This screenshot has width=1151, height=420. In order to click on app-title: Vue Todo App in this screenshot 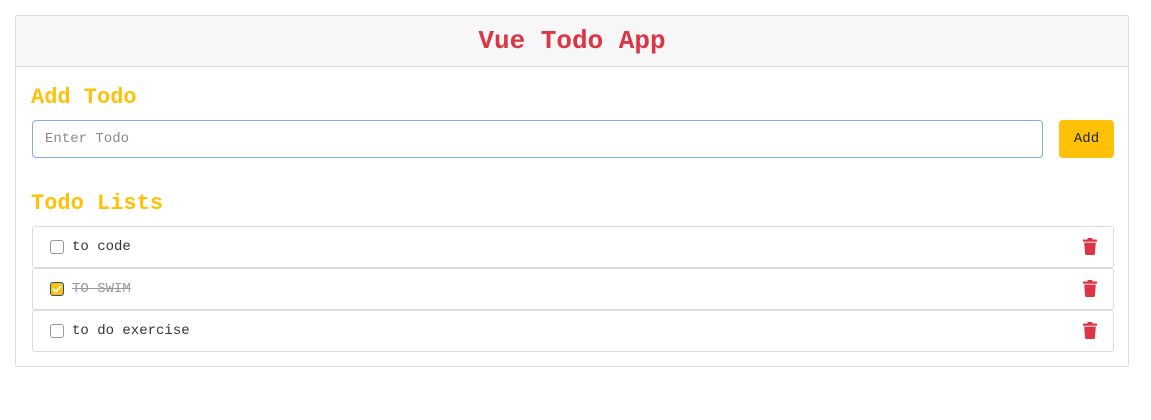, I will do `click(572, 41)`.